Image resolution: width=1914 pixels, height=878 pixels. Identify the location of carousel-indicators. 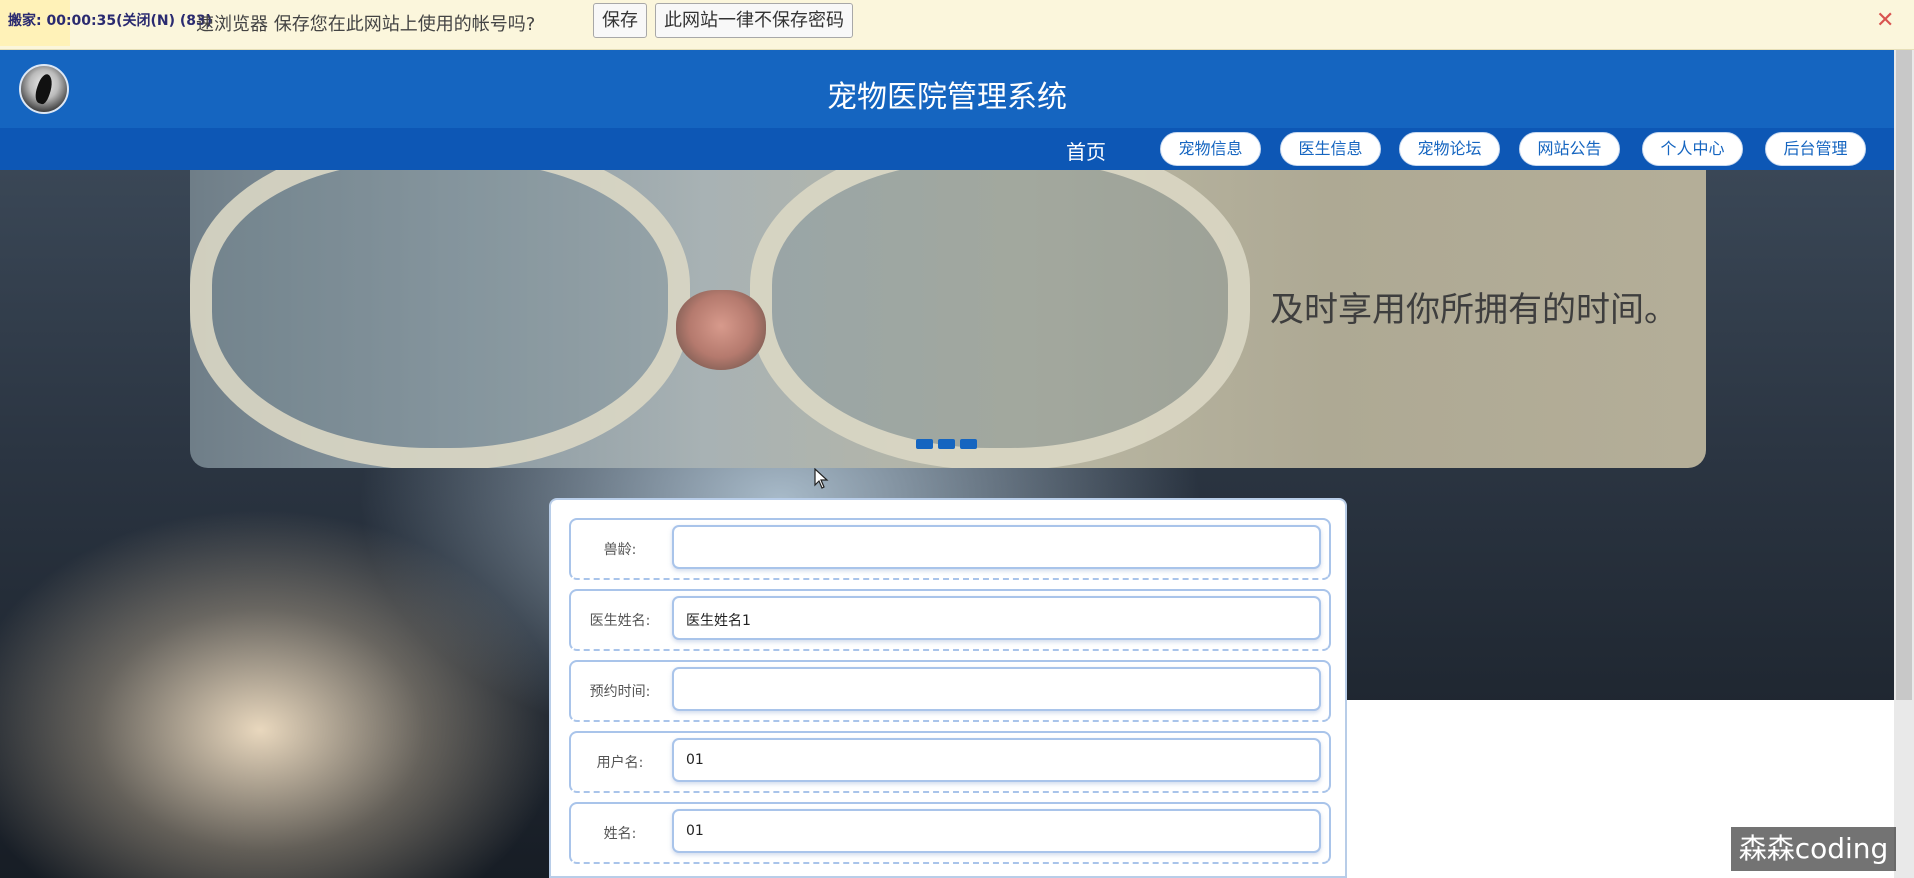
(949, 444).